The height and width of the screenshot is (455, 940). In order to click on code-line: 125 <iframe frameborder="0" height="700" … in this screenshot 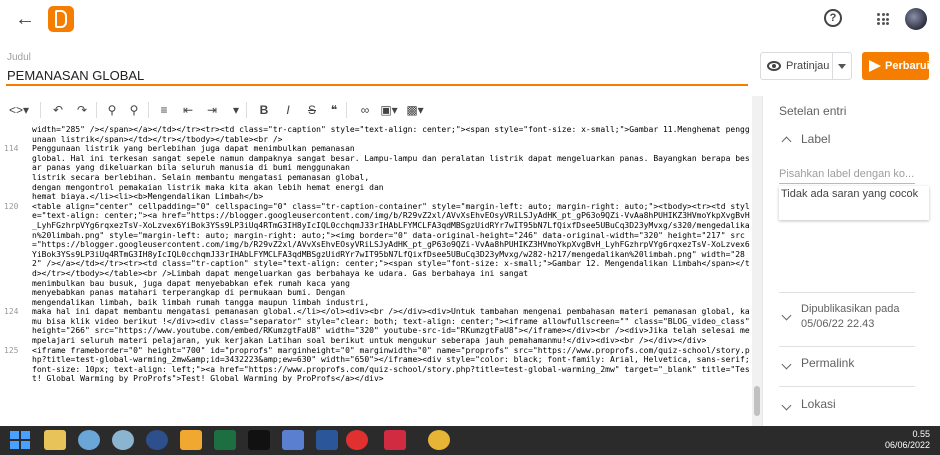, I will do `click(376, 365)`.